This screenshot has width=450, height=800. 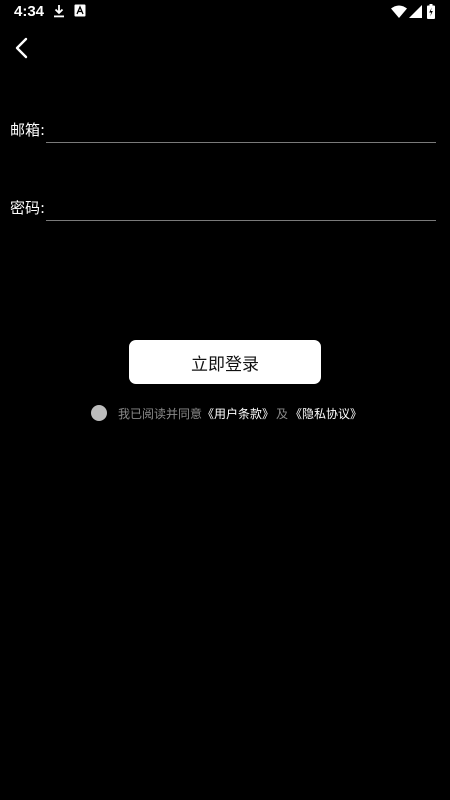 What do you see at coordinates (28, 130) in the screenshot?
I see `email-label: 邮箱:` at bounding box center [28, 130].